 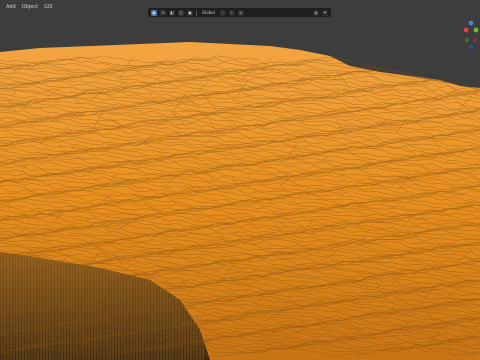 I want to click on snap-icon: ⊹, so click(x=231, y=12).